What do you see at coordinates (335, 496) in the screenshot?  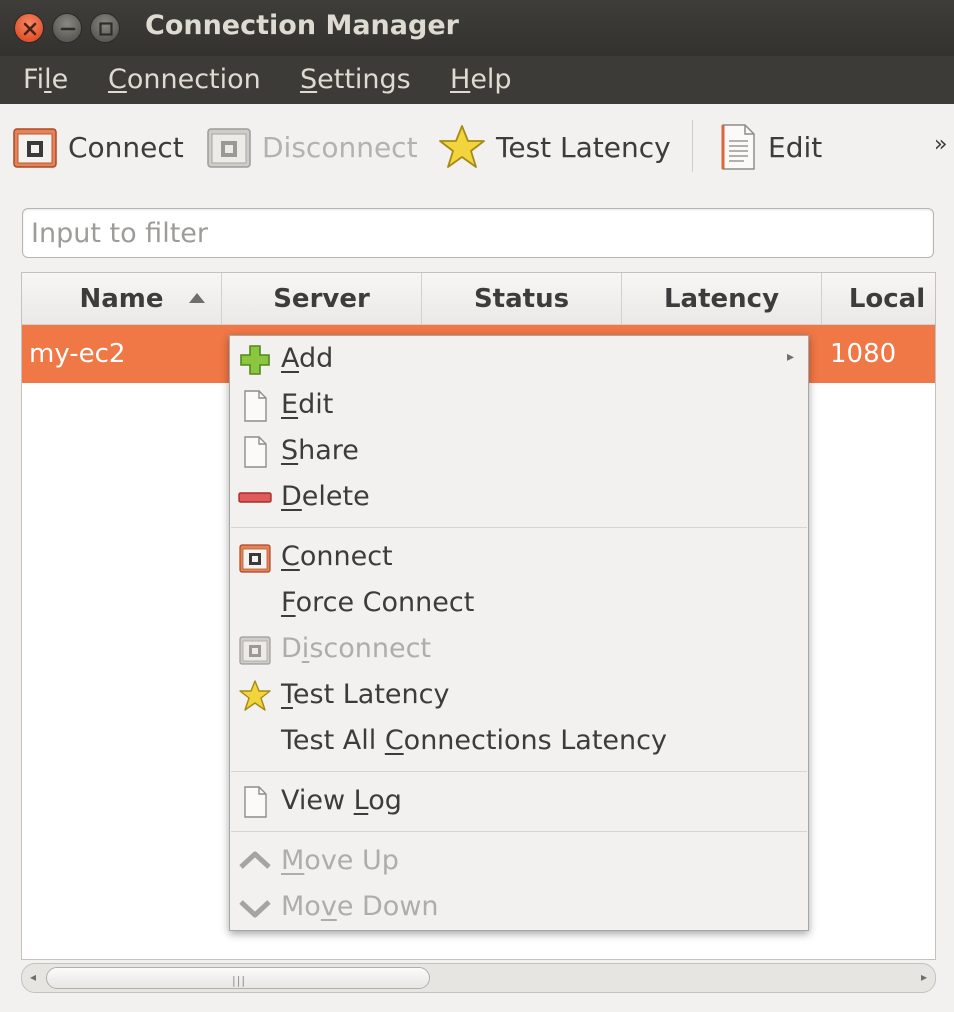 I see `context-delete-label: elete` at bounding box center [335, 496].